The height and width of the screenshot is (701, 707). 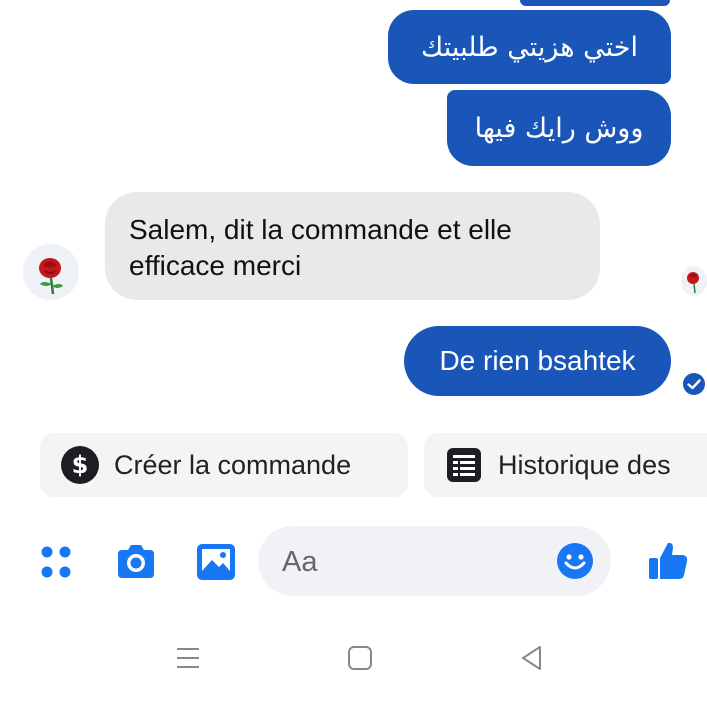 I want to click on order-history-chip: Historique des, so click(x=565, y=465).